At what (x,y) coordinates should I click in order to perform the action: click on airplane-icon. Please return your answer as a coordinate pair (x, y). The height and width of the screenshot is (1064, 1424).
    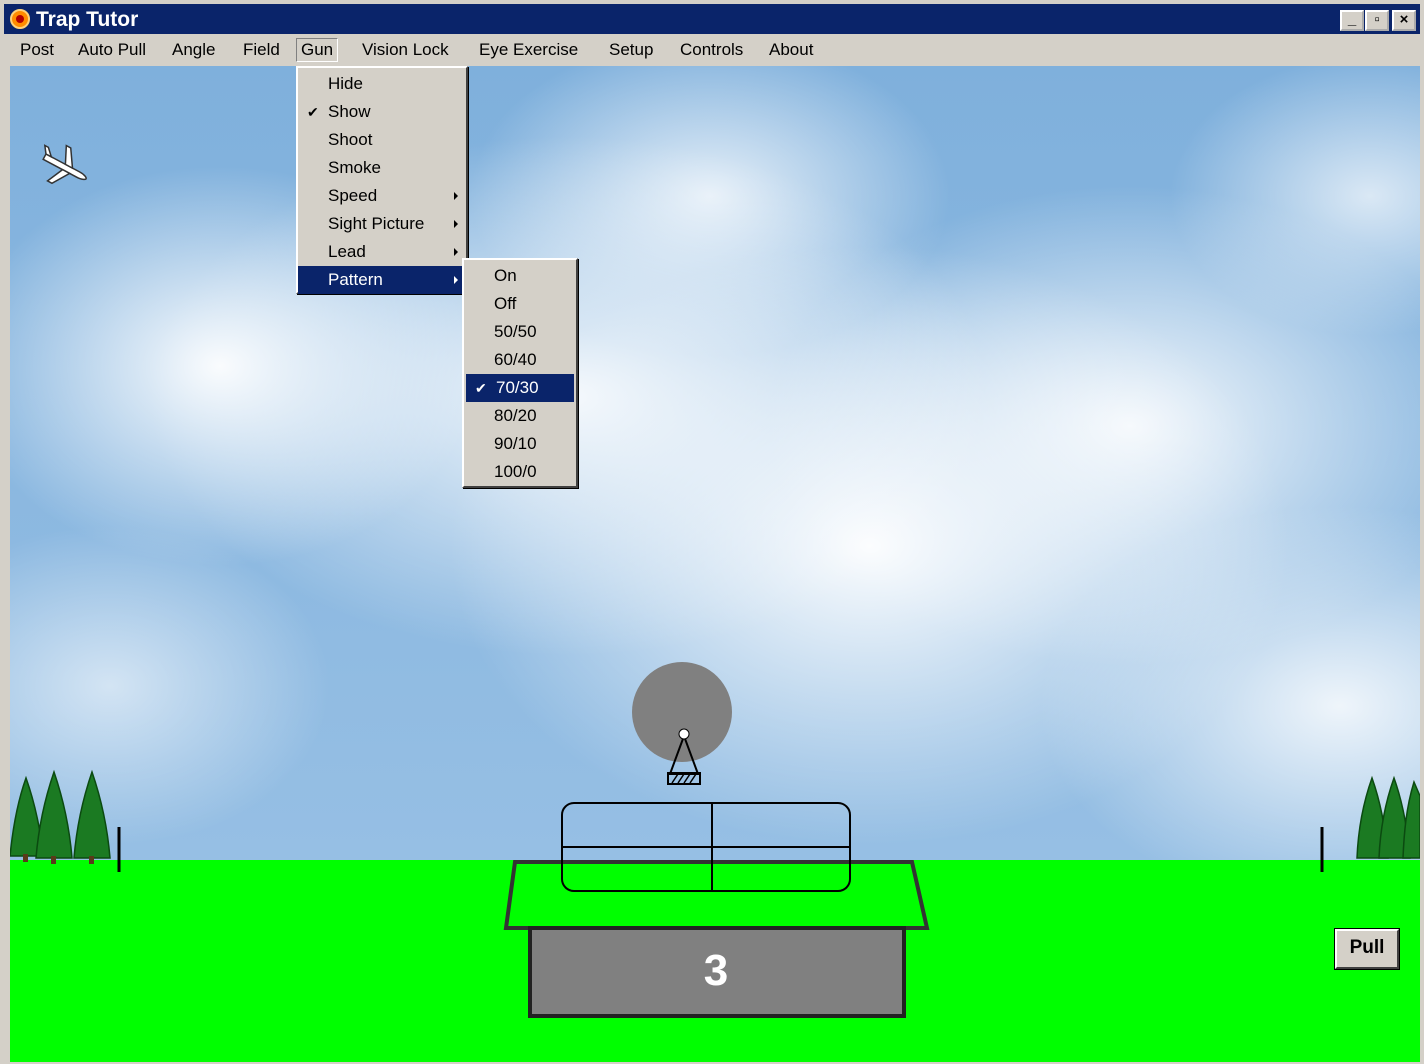
    Looking at the image, I should click on (64, 164).